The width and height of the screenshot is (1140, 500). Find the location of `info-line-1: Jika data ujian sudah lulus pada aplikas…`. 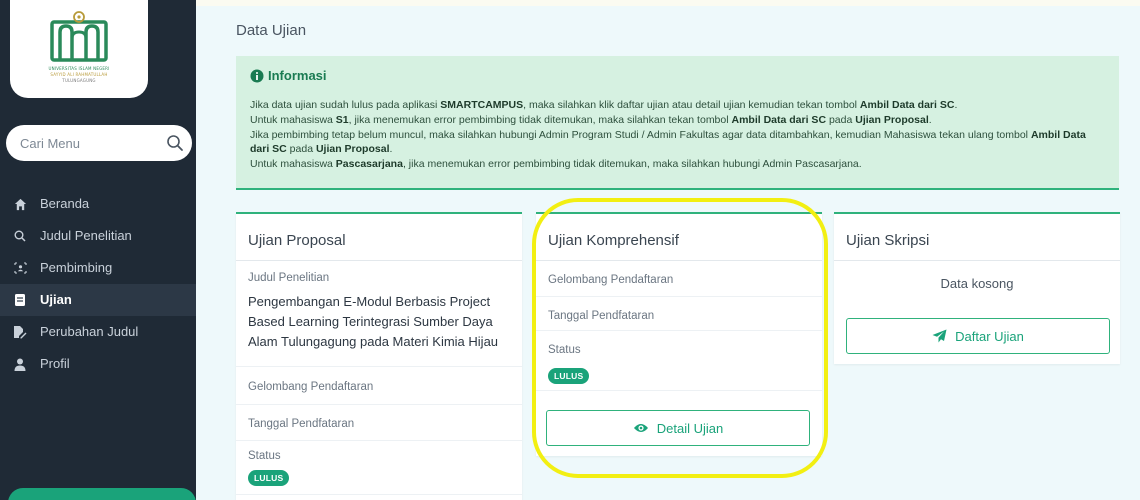

info-line-1: Jika data ujian sudah lulus pada aplikas… is located at coordinates (604, 105).